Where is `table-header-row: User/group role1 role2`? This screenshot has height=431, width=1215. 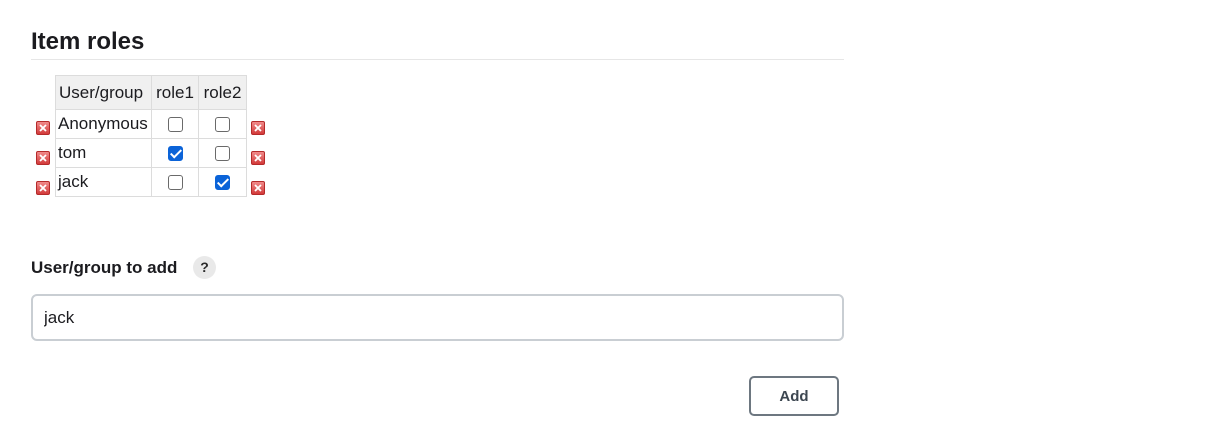
table-header-row: User/group role1 role2 is located at coordinates (151, 92).